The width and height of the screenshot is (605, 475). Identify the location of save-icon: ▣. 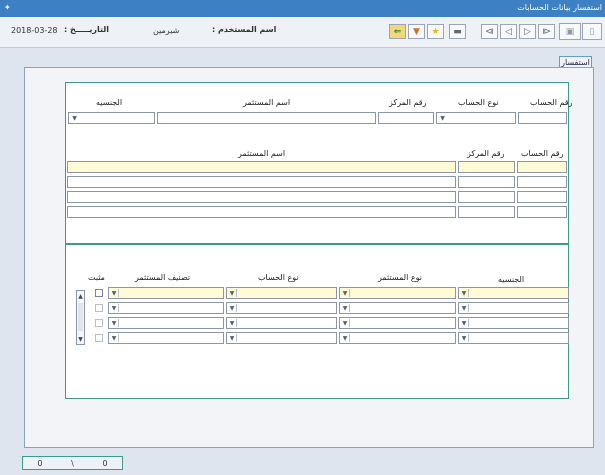
(570, 31).